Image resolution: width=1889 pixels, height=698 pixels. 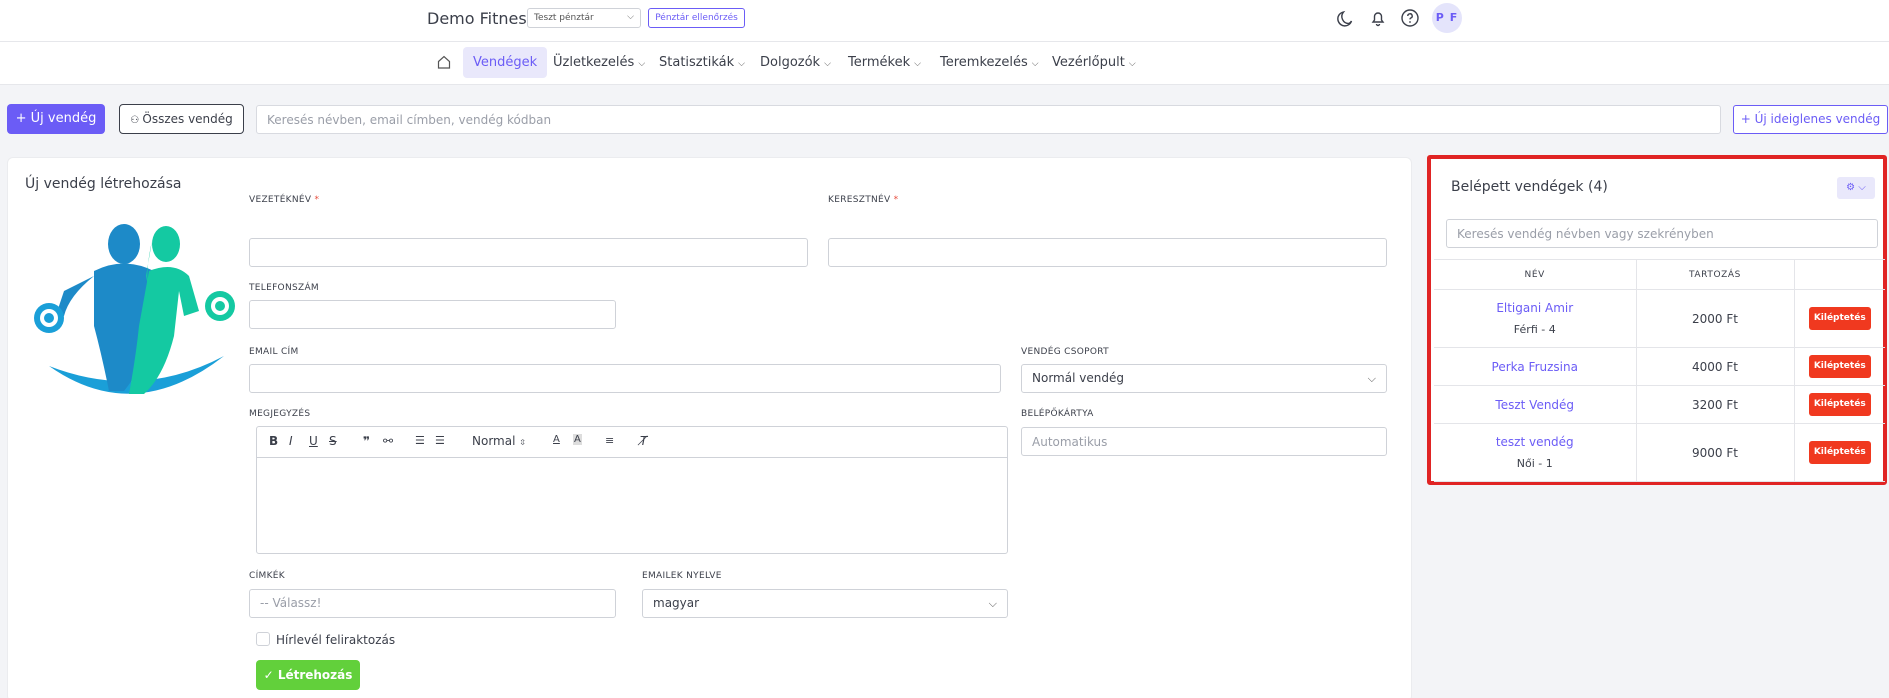 I want to click on new-temp-guest-button: + Új ideiglenes vendég, so click(x=1810, y=119).